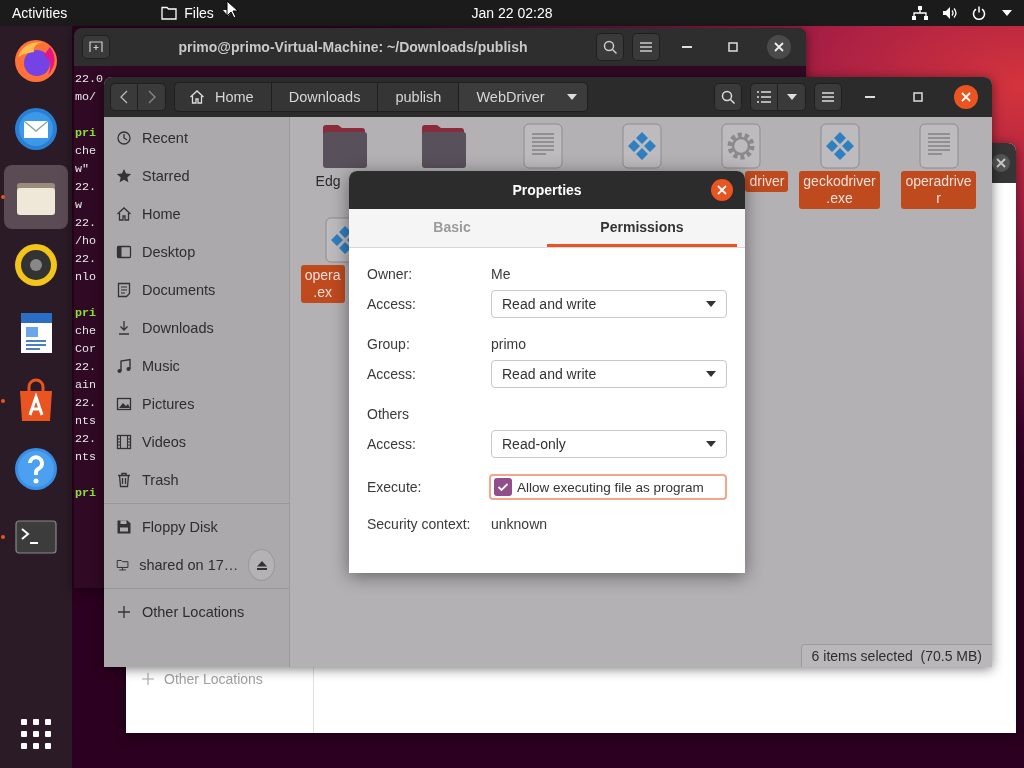 This screenshot has height=768, width=1024. Describe the element at coordinates (124, 404) in the screenshot. I see `picture-icon` at that location.